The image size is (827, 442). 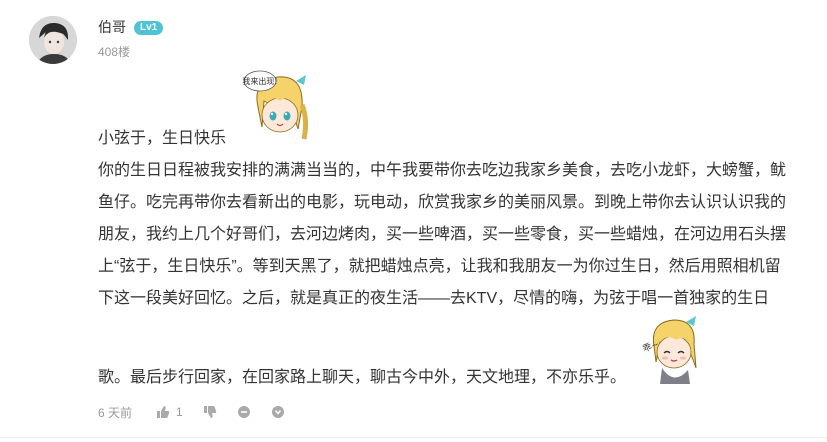 I want to click on username: 伯哥, so click(x=112, y=27).